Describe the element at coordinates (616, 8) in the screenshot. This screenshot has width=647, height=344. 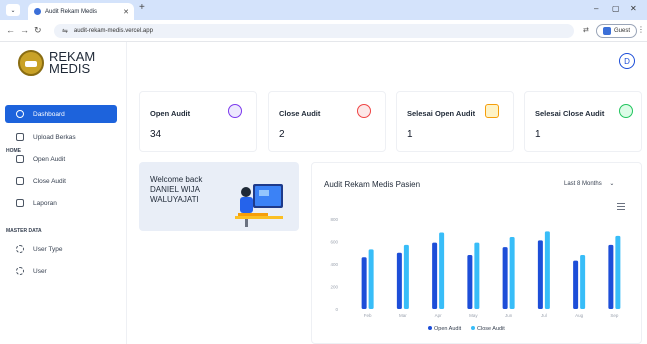
I see `maximize-icon: ▢` at that location.